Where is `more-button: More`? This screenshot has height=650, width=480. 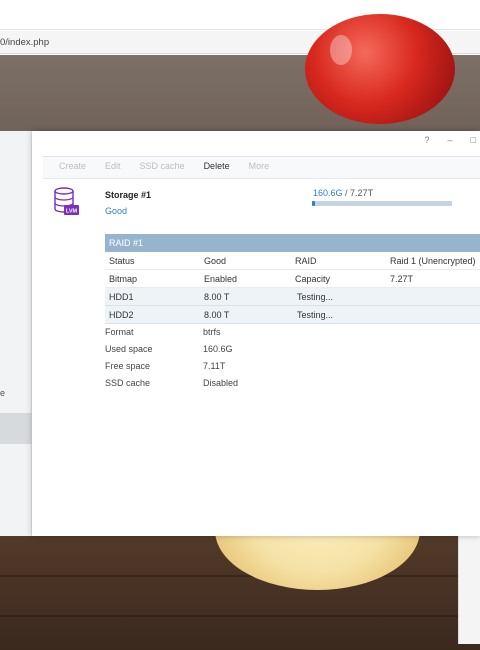
more-button: More is located at coordinates (259, 169).